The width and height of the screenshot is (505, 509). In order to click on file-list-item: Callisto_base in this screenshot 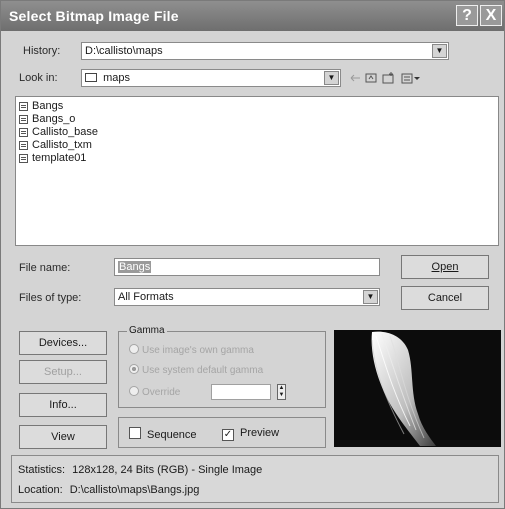, I will do `click(257, 132)`.